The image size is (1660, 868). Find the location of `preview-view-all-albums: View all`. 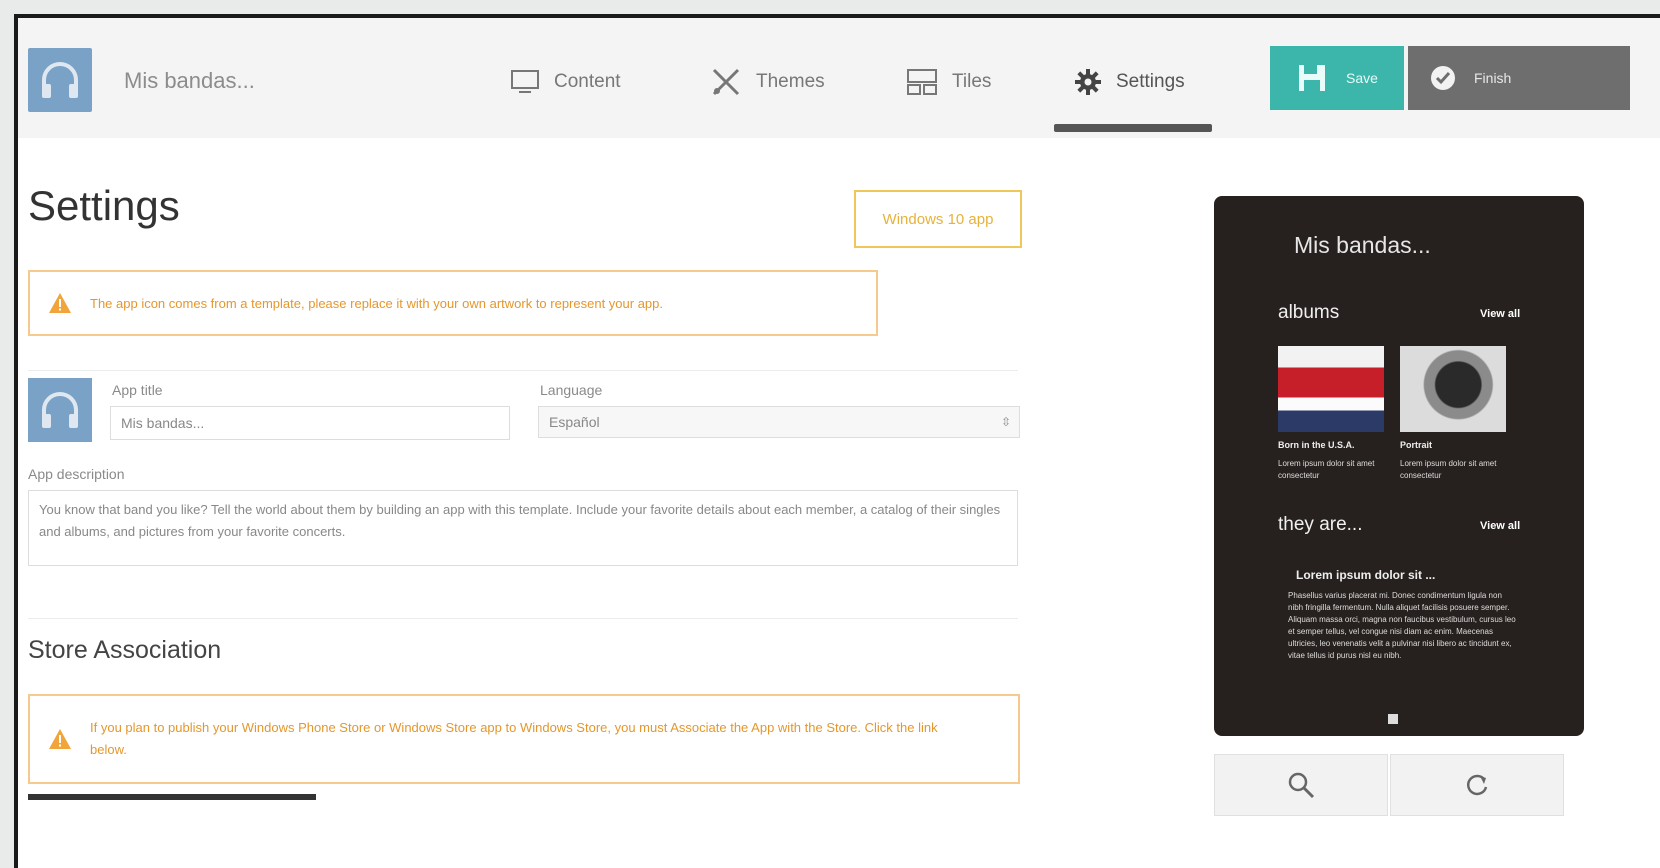

preview-view-all-albums: View all is located at coordinates (1500, 314).